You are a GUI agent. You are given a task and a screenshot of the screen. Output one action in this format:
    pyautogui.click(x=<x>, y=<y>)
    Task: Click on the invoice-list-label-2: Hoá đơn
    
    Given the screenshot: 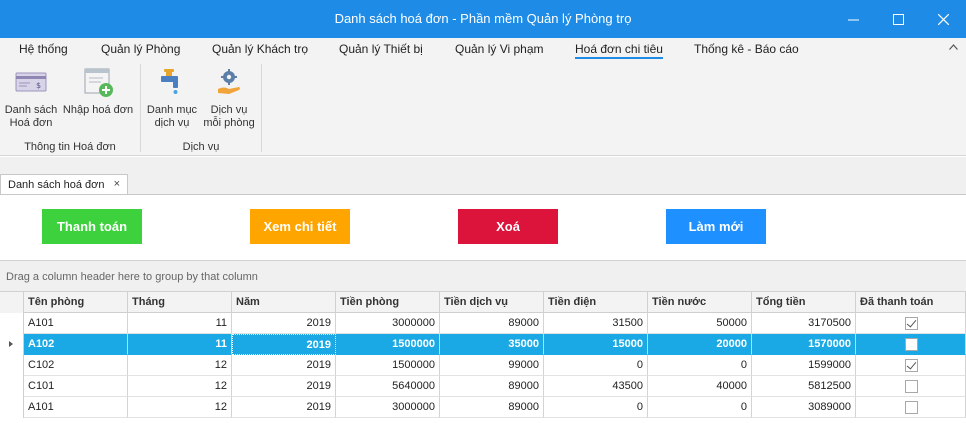 What is the action you would take?
    pyautogui.click(x=31, y=123)
    